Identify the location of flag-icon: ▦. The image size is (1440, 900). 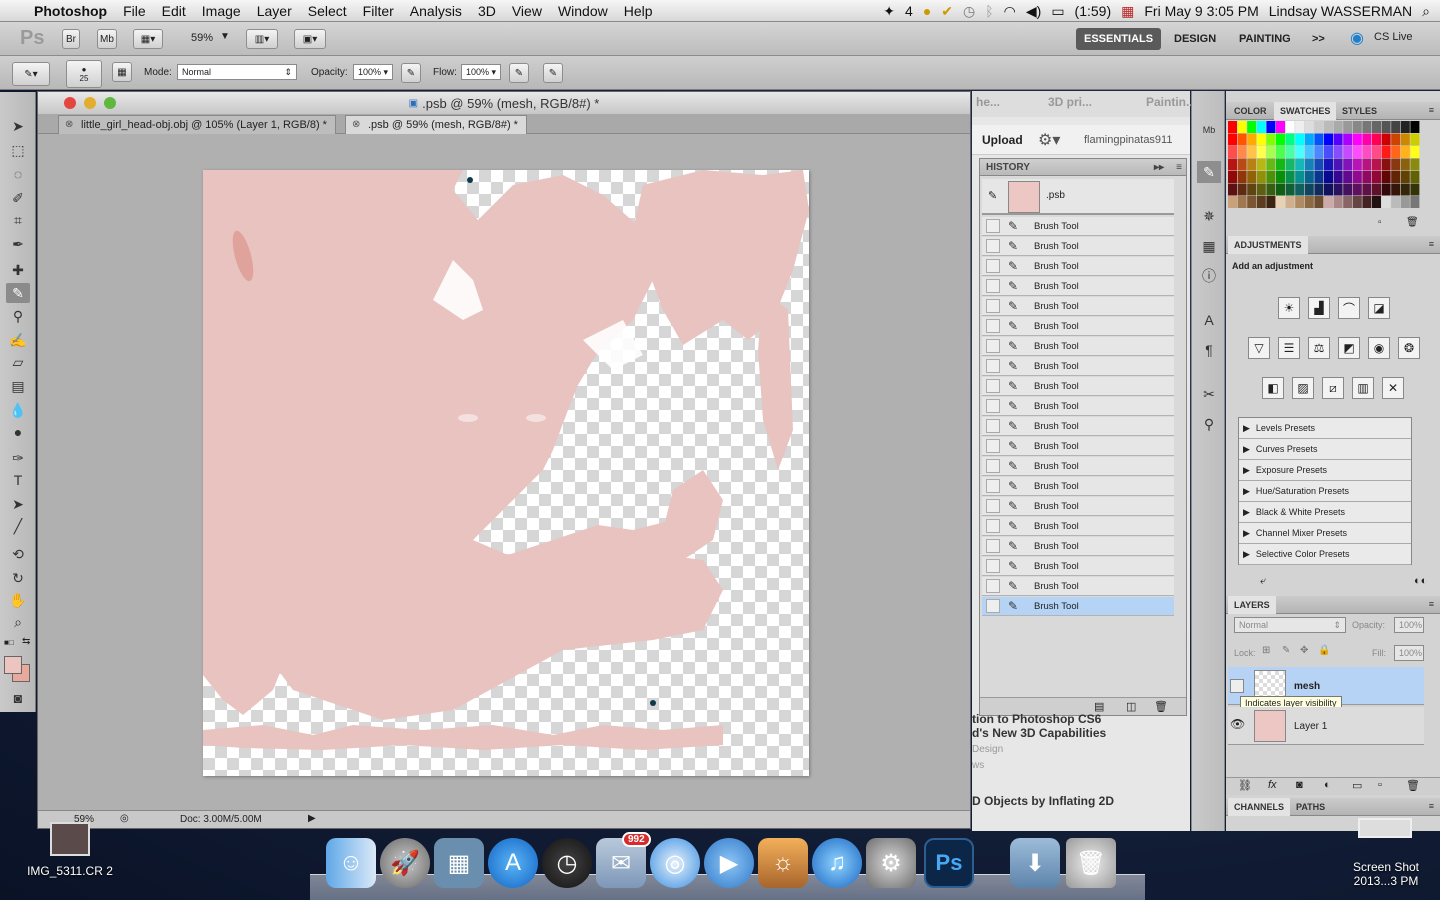
(1127, 11).